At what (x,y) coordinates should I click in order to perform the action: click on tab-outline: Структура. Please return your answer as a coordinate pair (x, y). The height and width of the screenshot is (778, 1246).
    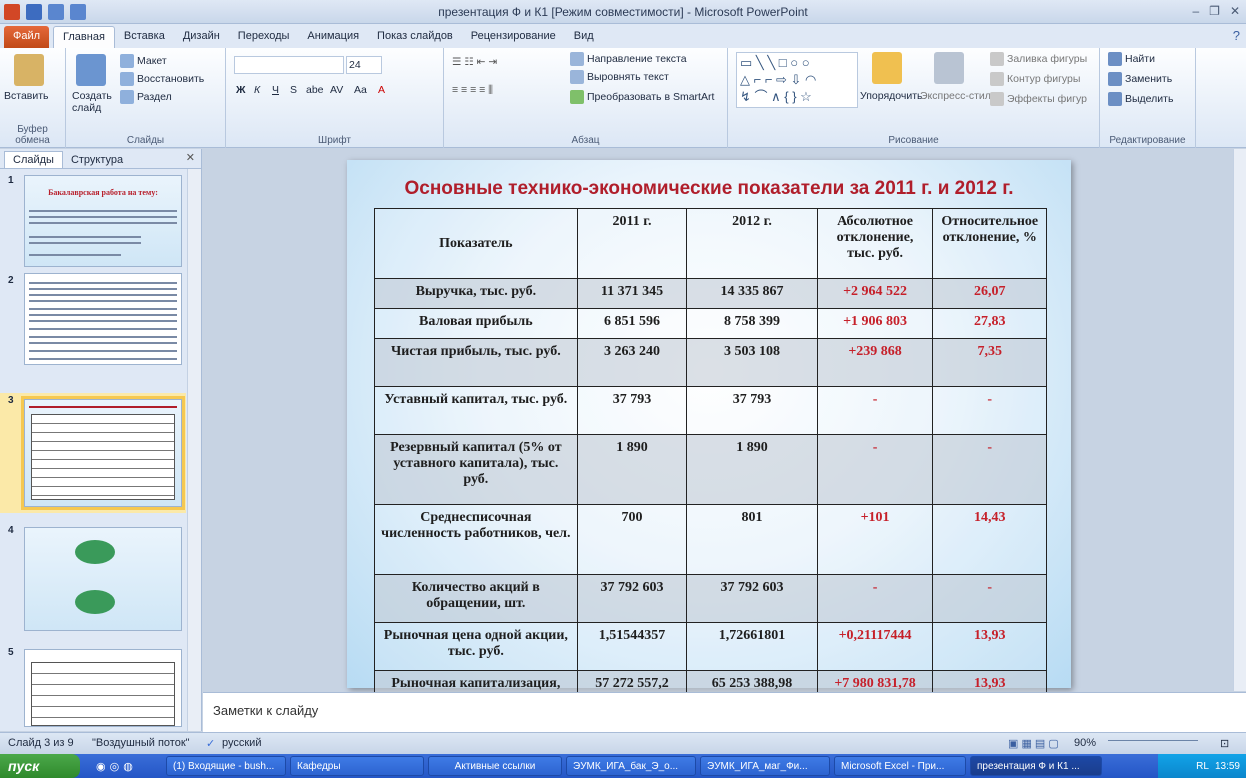
    Looking at the image, I should click on (97, 160).